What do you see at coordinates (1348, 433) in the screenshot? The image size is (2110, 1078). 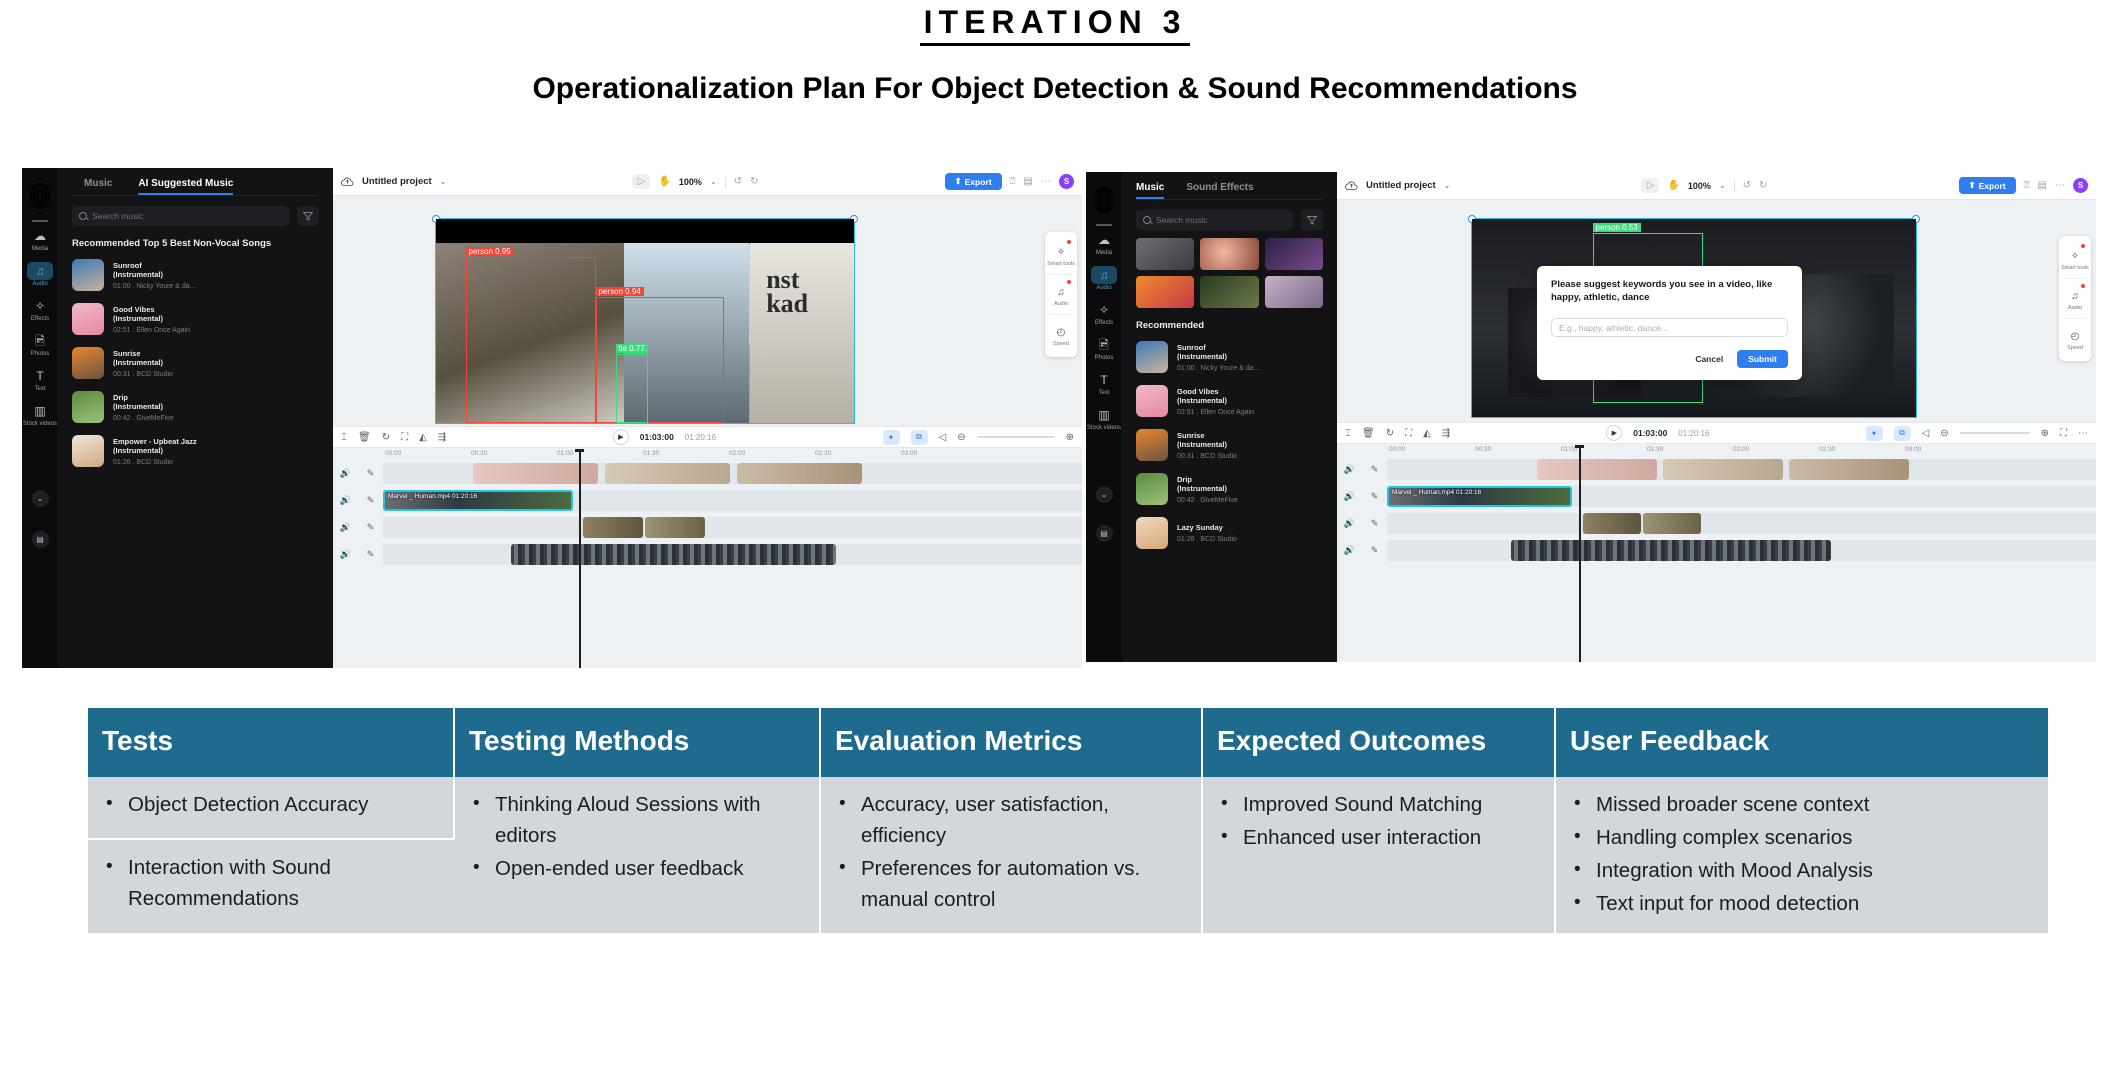 I see `split-icon-right: ⌶` at bounding box center [1348, 433].